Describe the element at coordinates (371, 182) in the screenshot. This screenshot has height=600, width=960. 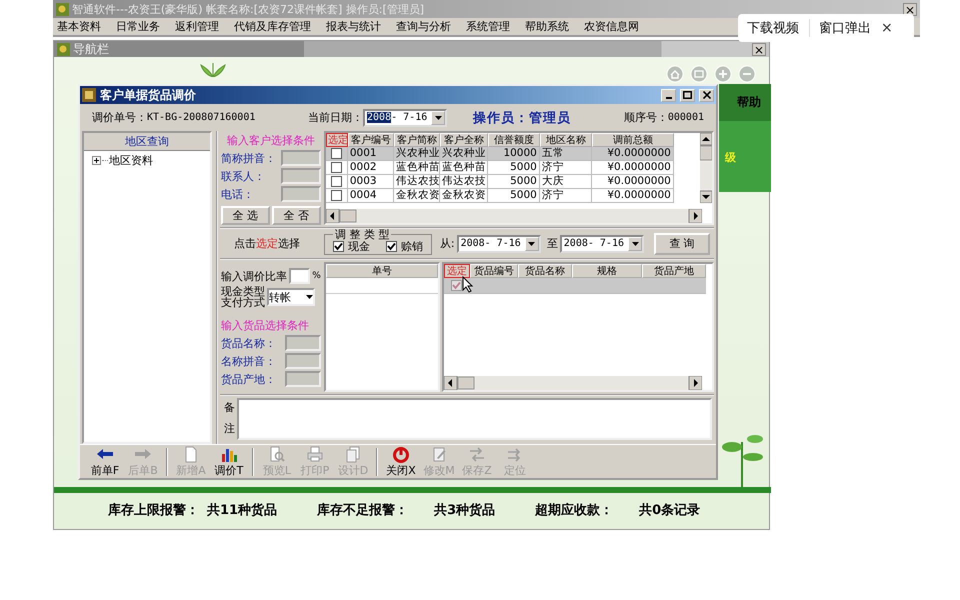
I see `table-cell: 0003` at that location.